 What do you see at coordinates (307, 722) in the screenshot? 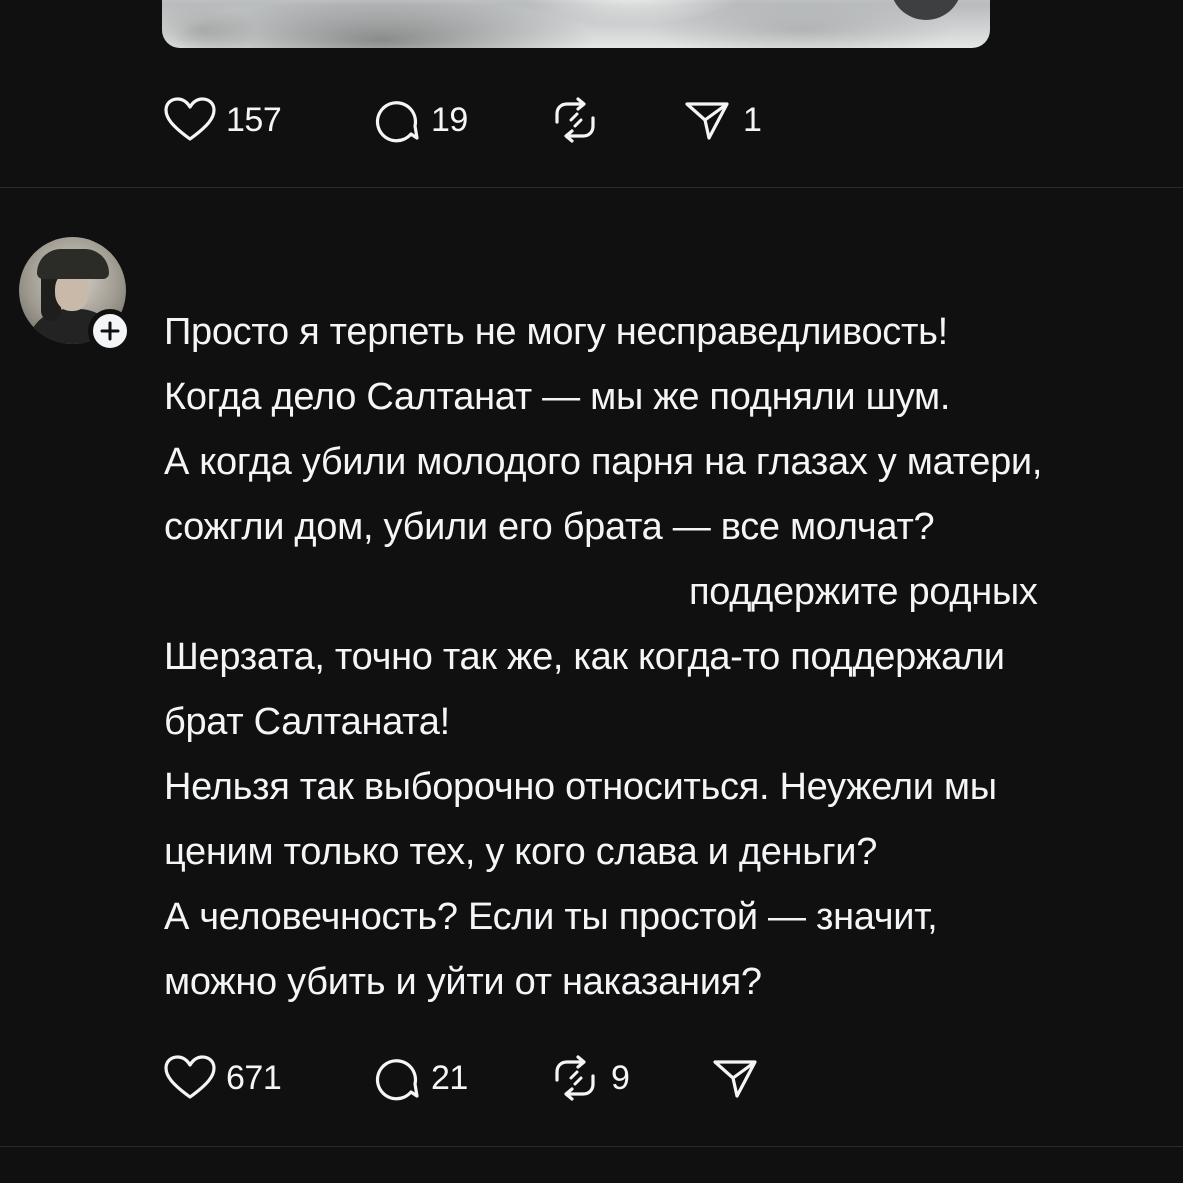
I see `post-line: брат Салтаната!` at bounding box center [307, 722].